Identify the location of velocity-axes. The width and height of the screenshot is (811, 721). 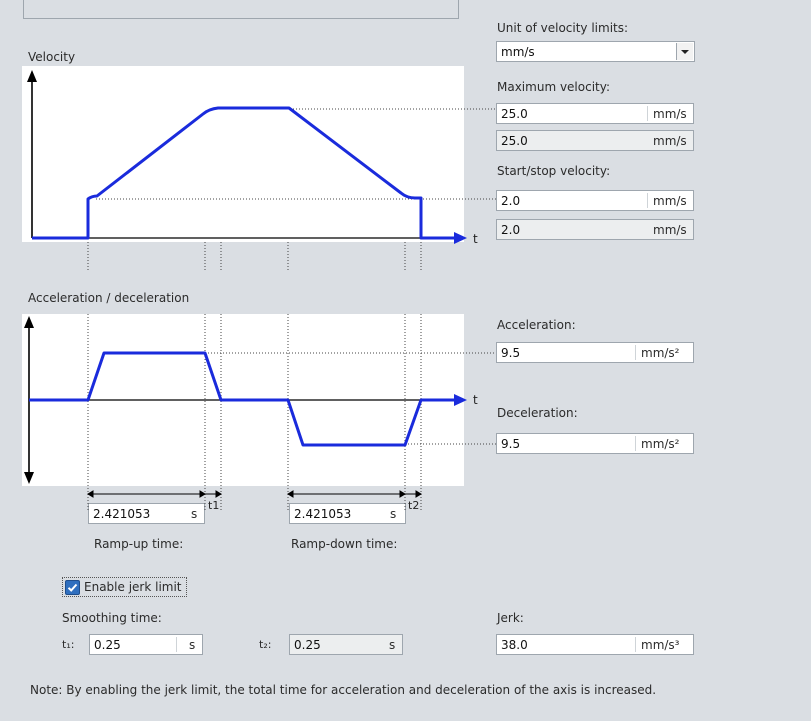
(247, 157).